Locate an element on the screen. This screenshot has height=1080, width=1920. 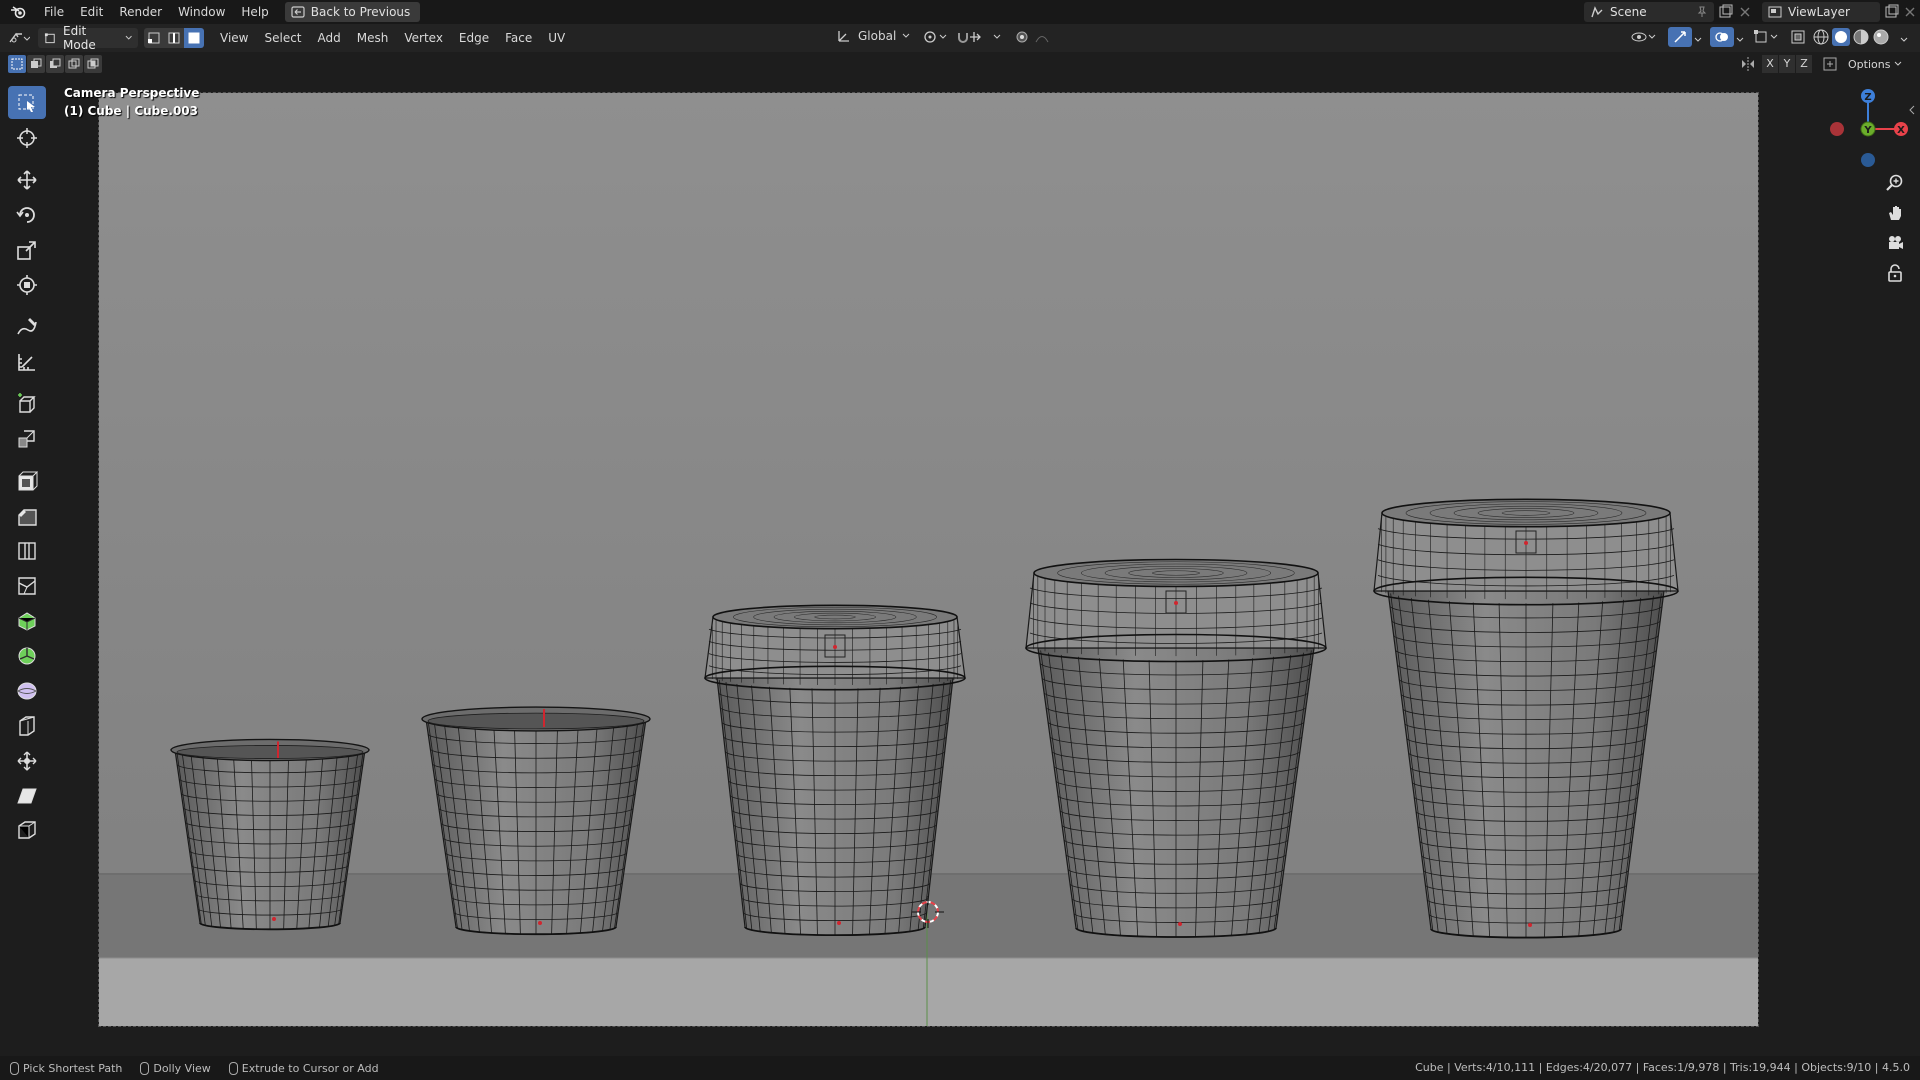
options-dropdown: Options is located at coordinates (1875, 64).